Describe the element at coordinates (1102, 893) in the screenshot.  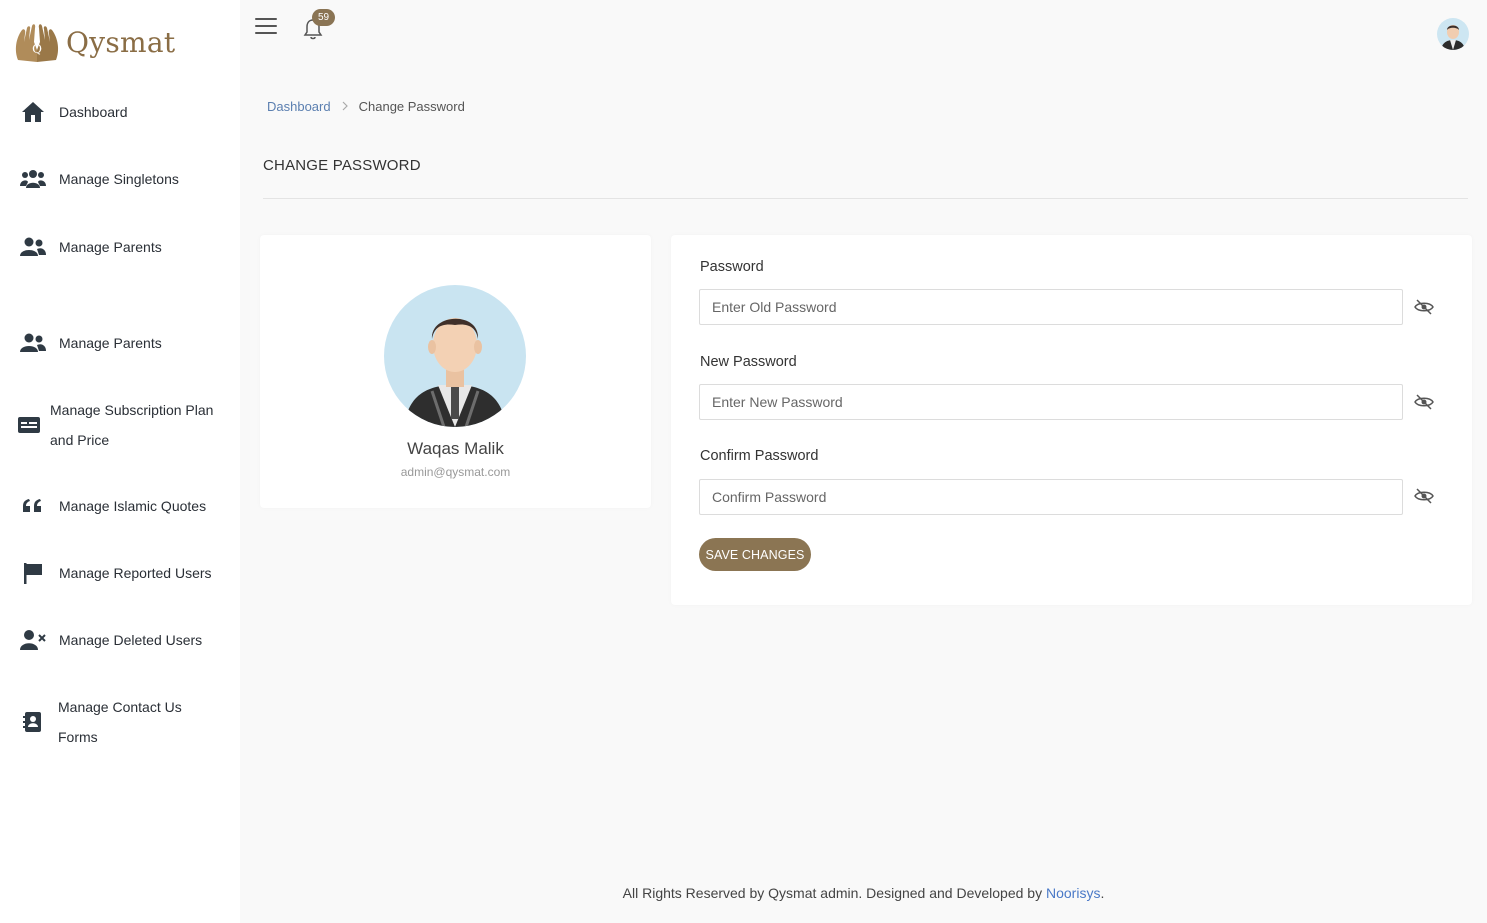
I see `footer-end: .` at that location.